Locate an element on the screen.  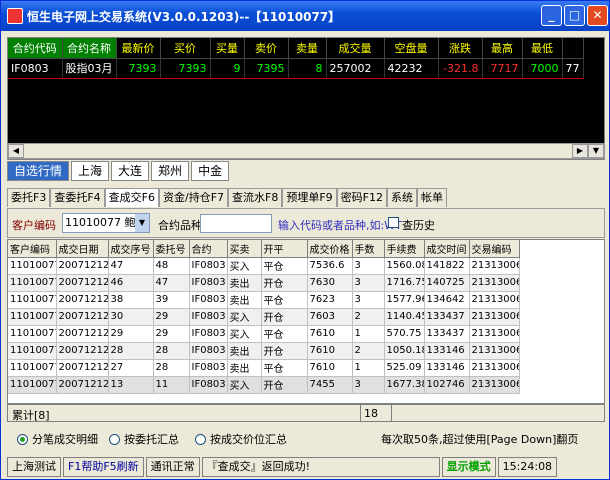
market-tab: 中金 is located at coordinates (210, 171).